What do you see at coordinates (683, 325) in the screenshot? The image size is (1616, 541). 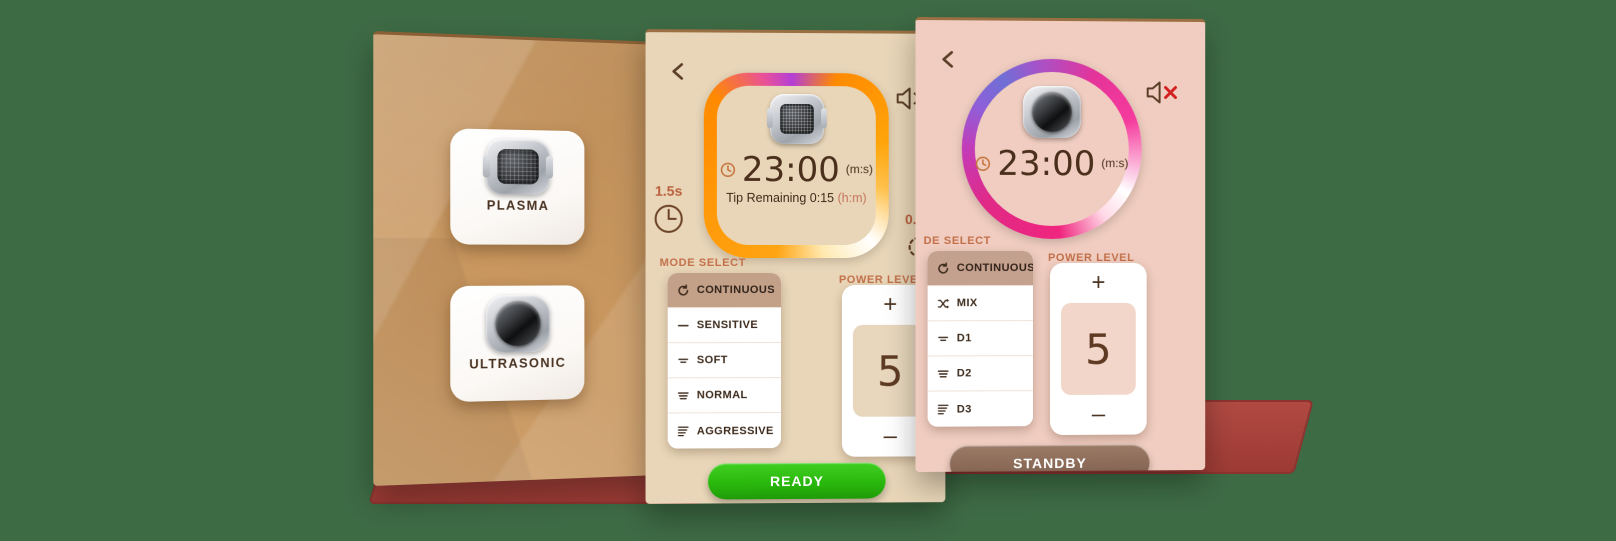 I see `level-1-icon` at bounding box center [683, 325].